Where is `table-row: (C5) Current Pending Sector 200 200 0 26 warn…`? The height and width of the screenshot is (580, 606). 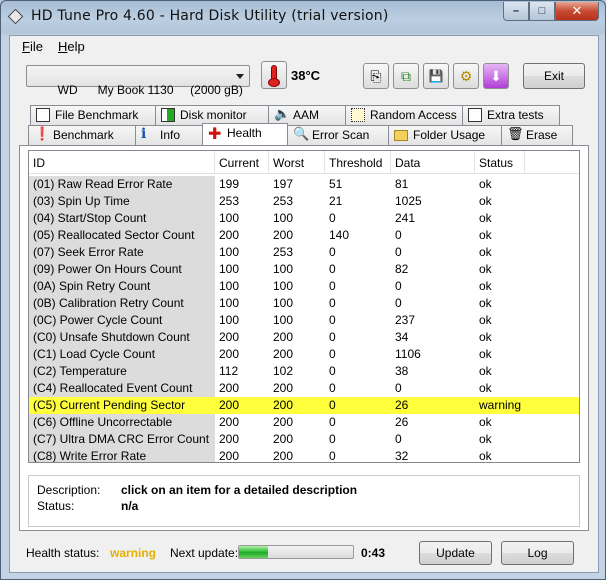
table-row: (C5) Current Pending Sector 200 200 0 26 warn… is located at coordinates (304, 405).